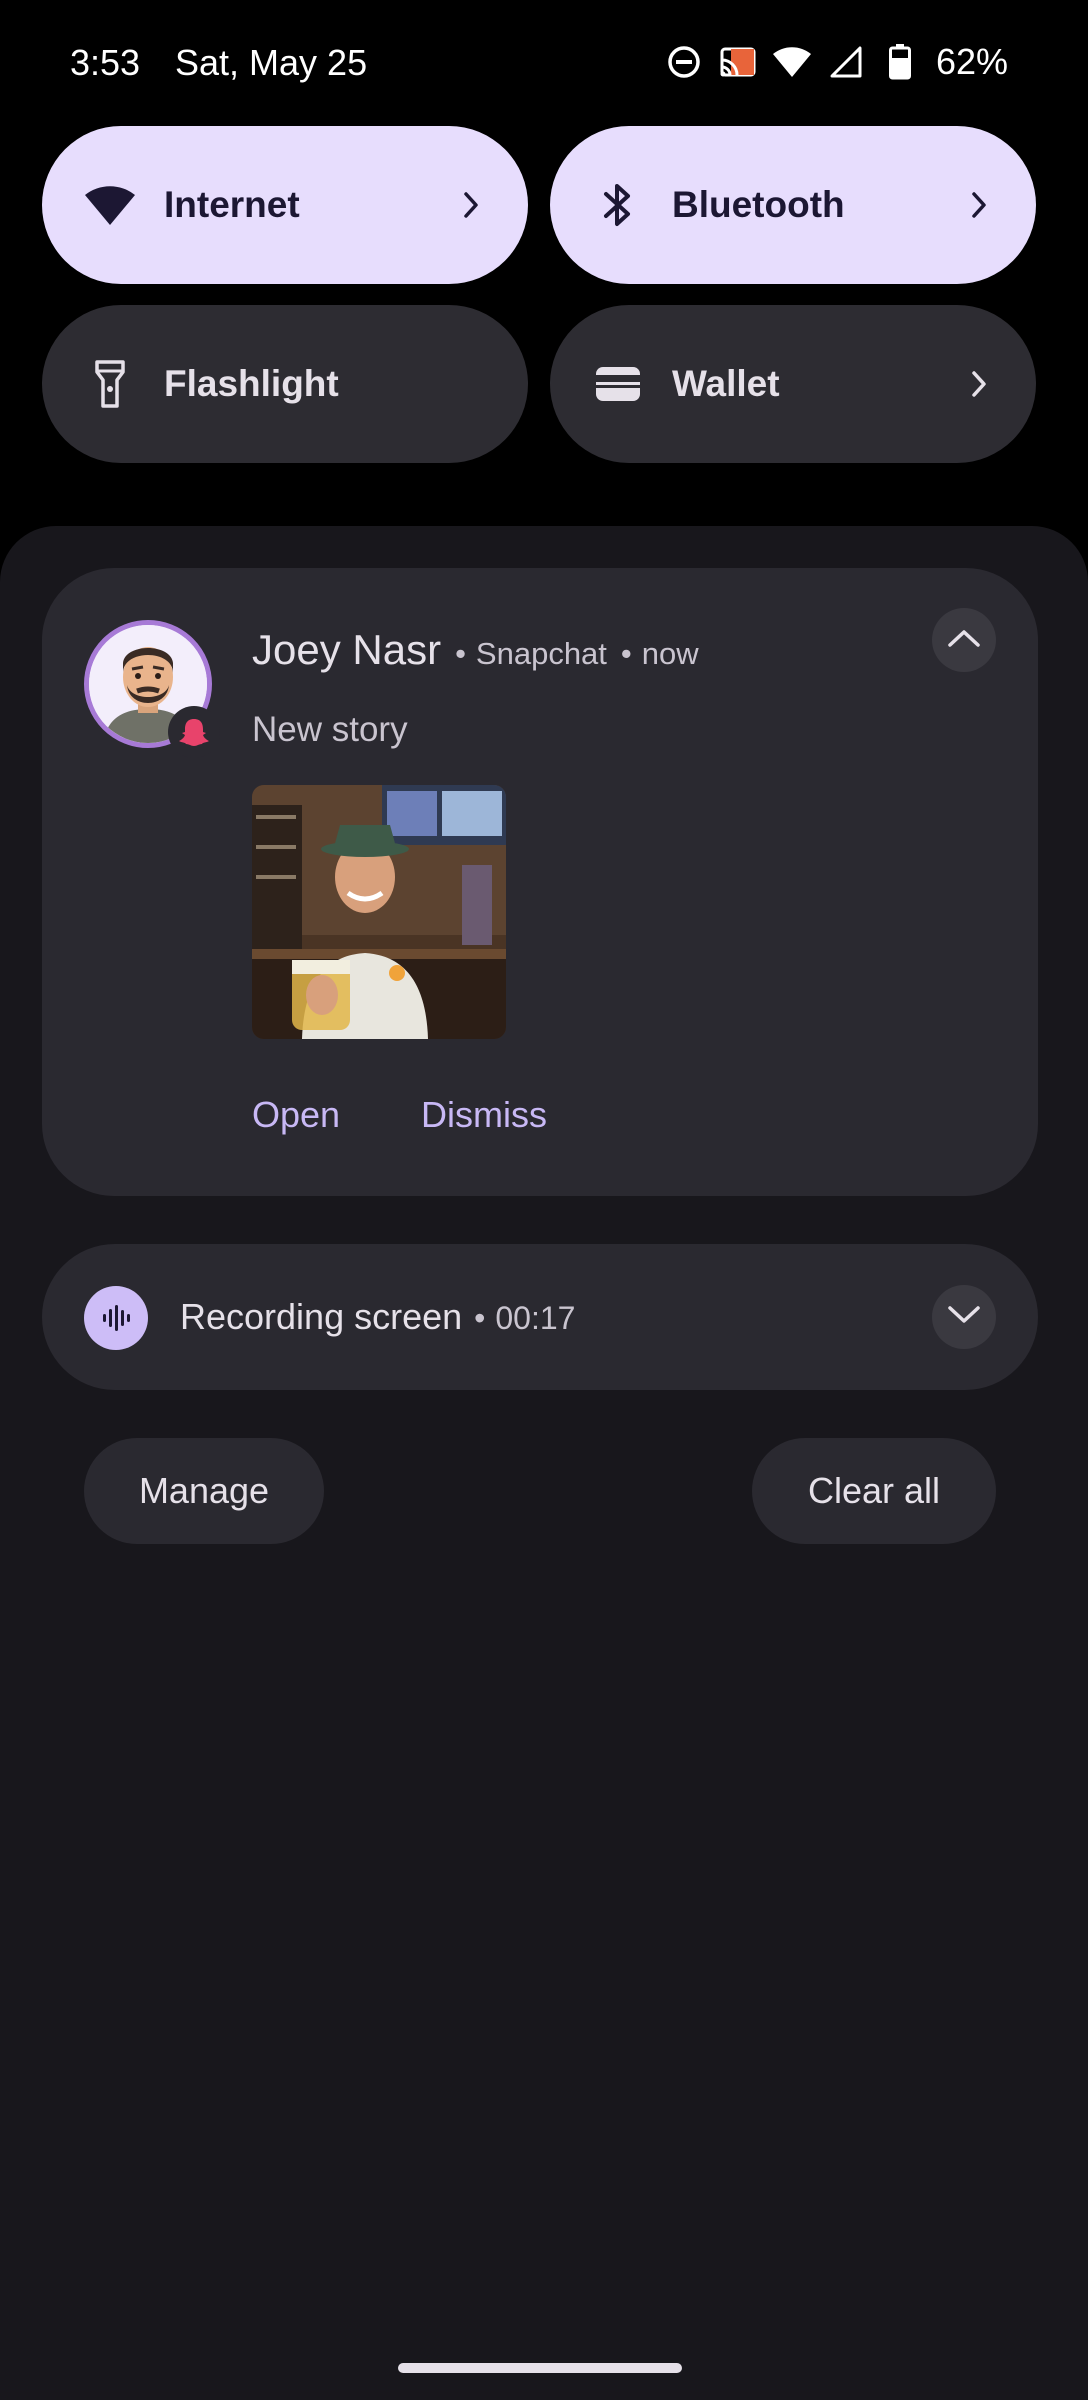 Image resolution: width=1088 pixels, height=2400 pixels. Describe the element at coordinates (618, 205) in the screenshot. I see `bluetooth-icon` at that location.